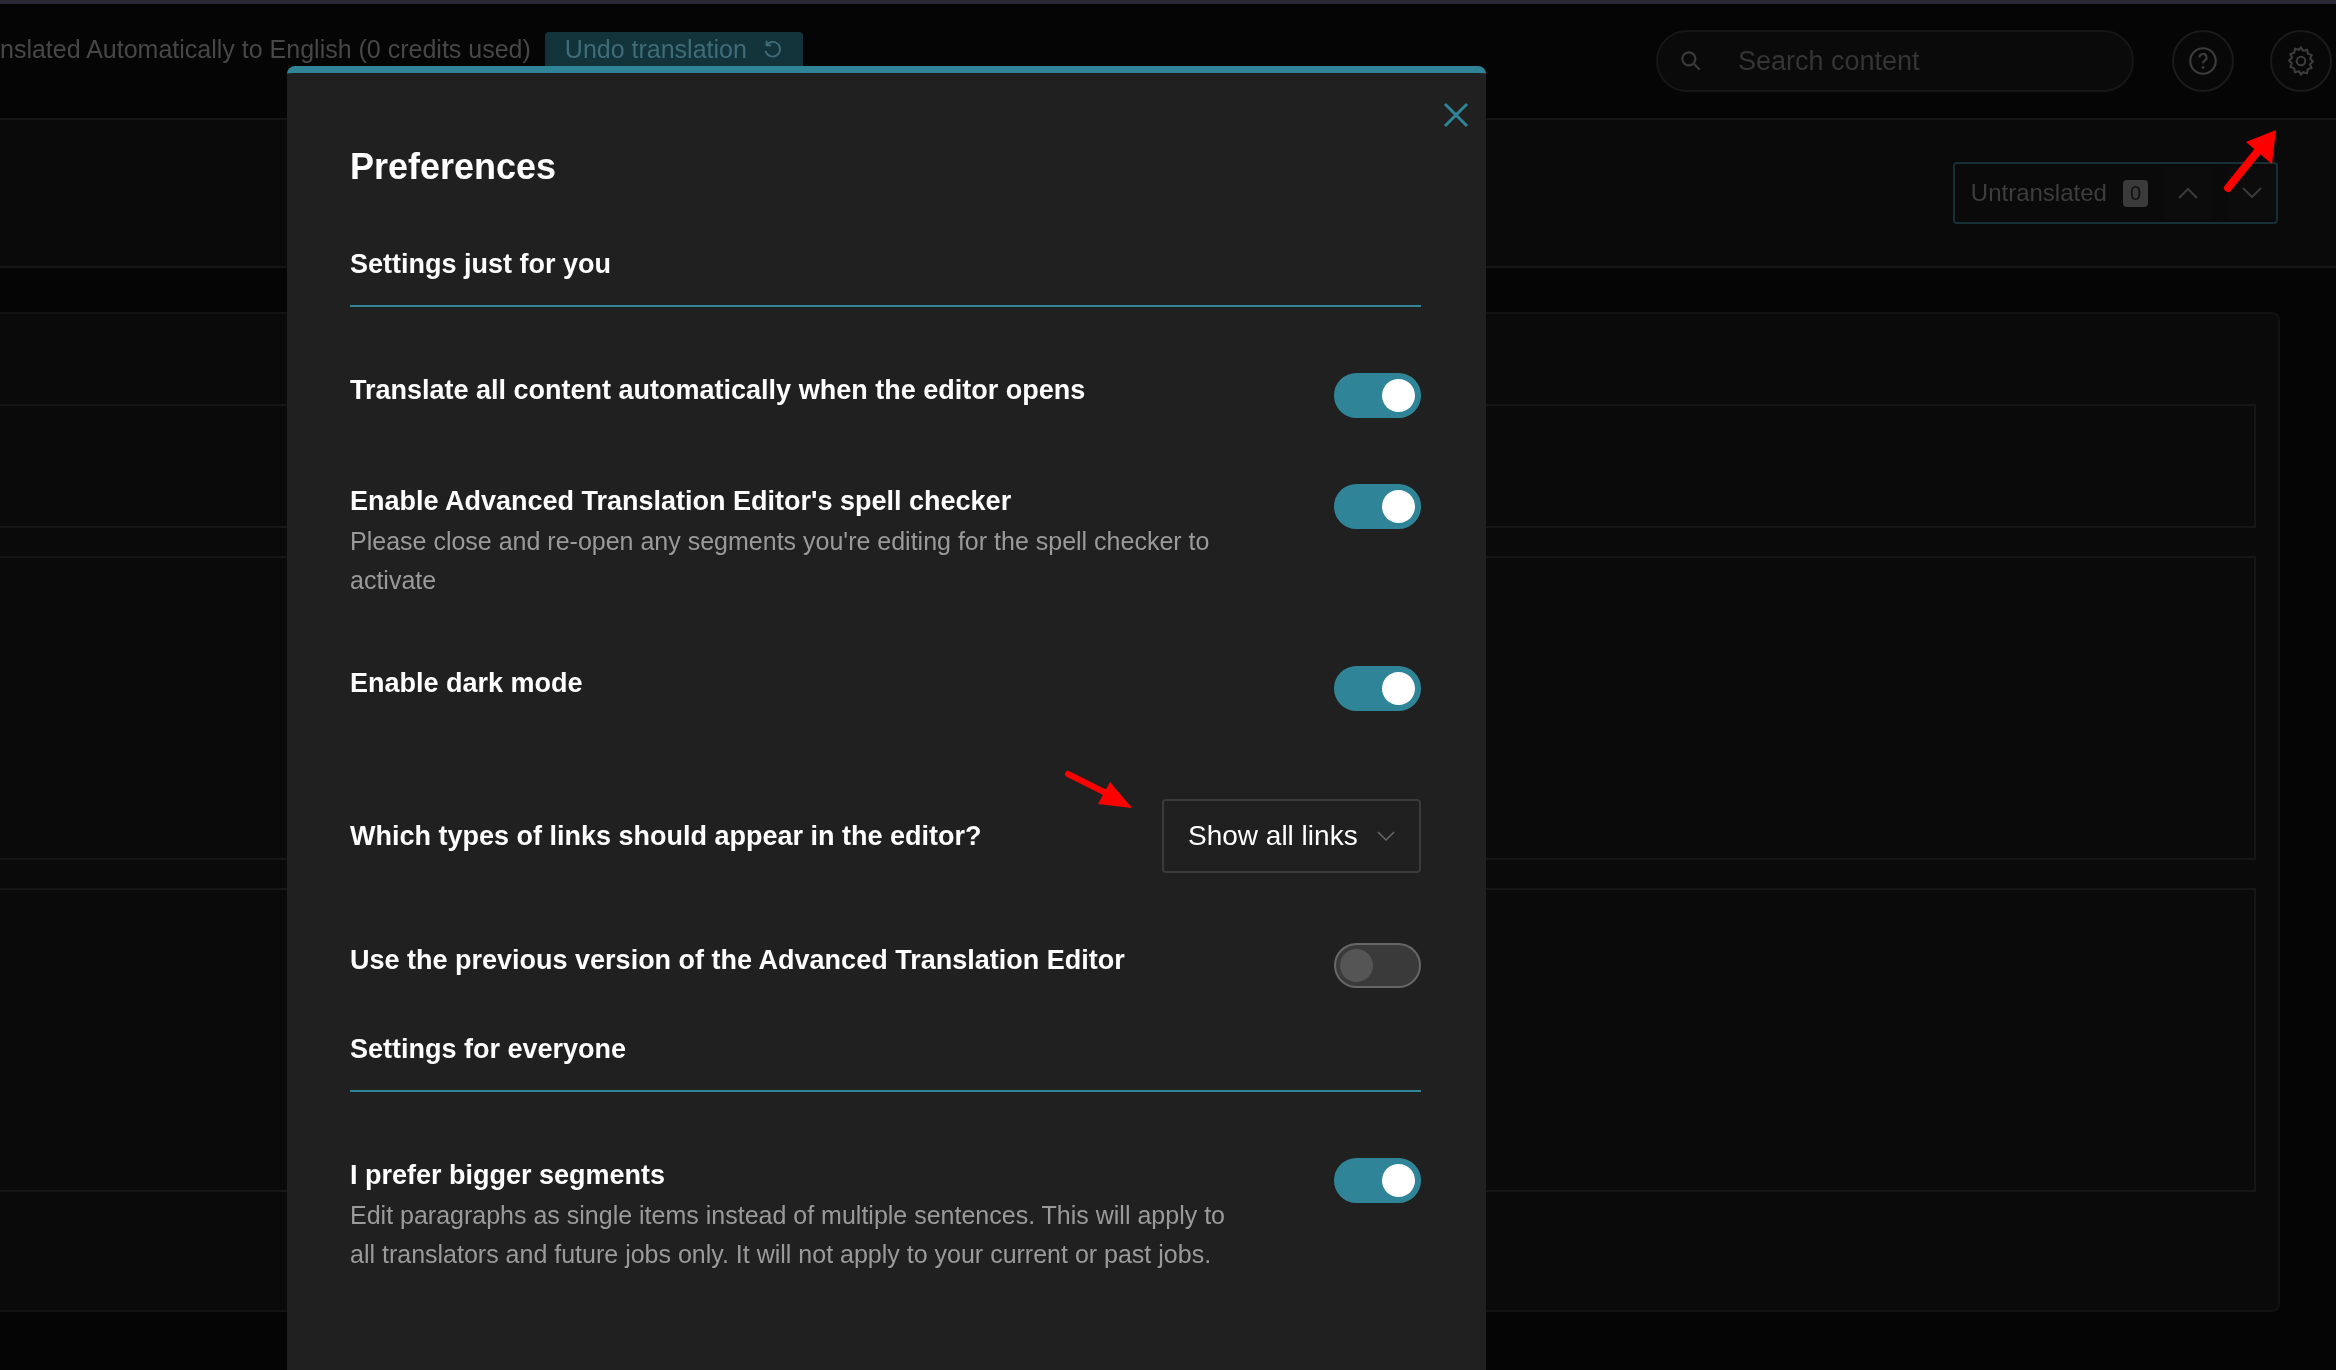 This screenshot has height=1370, width=2336. I want to click on dialog-title: Preferences, so click(454, 167).